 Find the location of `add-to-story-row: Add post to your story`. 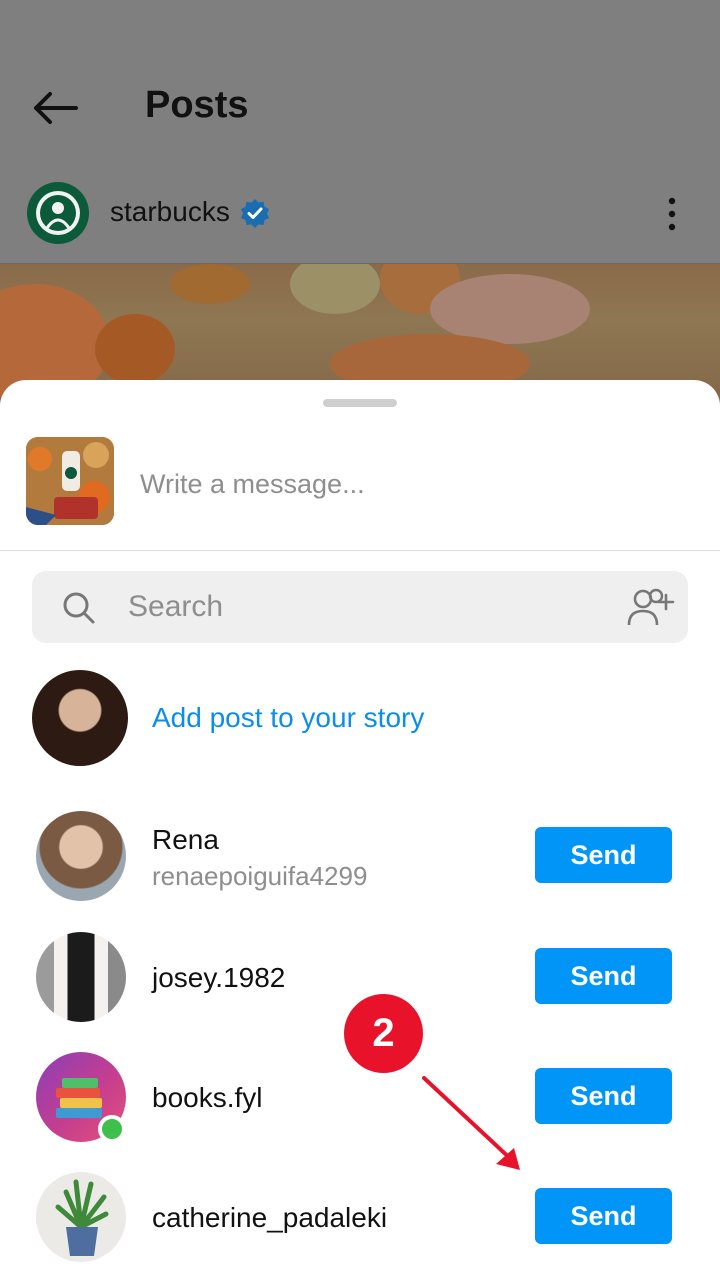

add-to-story-row: Add post to your story is located at coordinates (360, 720).